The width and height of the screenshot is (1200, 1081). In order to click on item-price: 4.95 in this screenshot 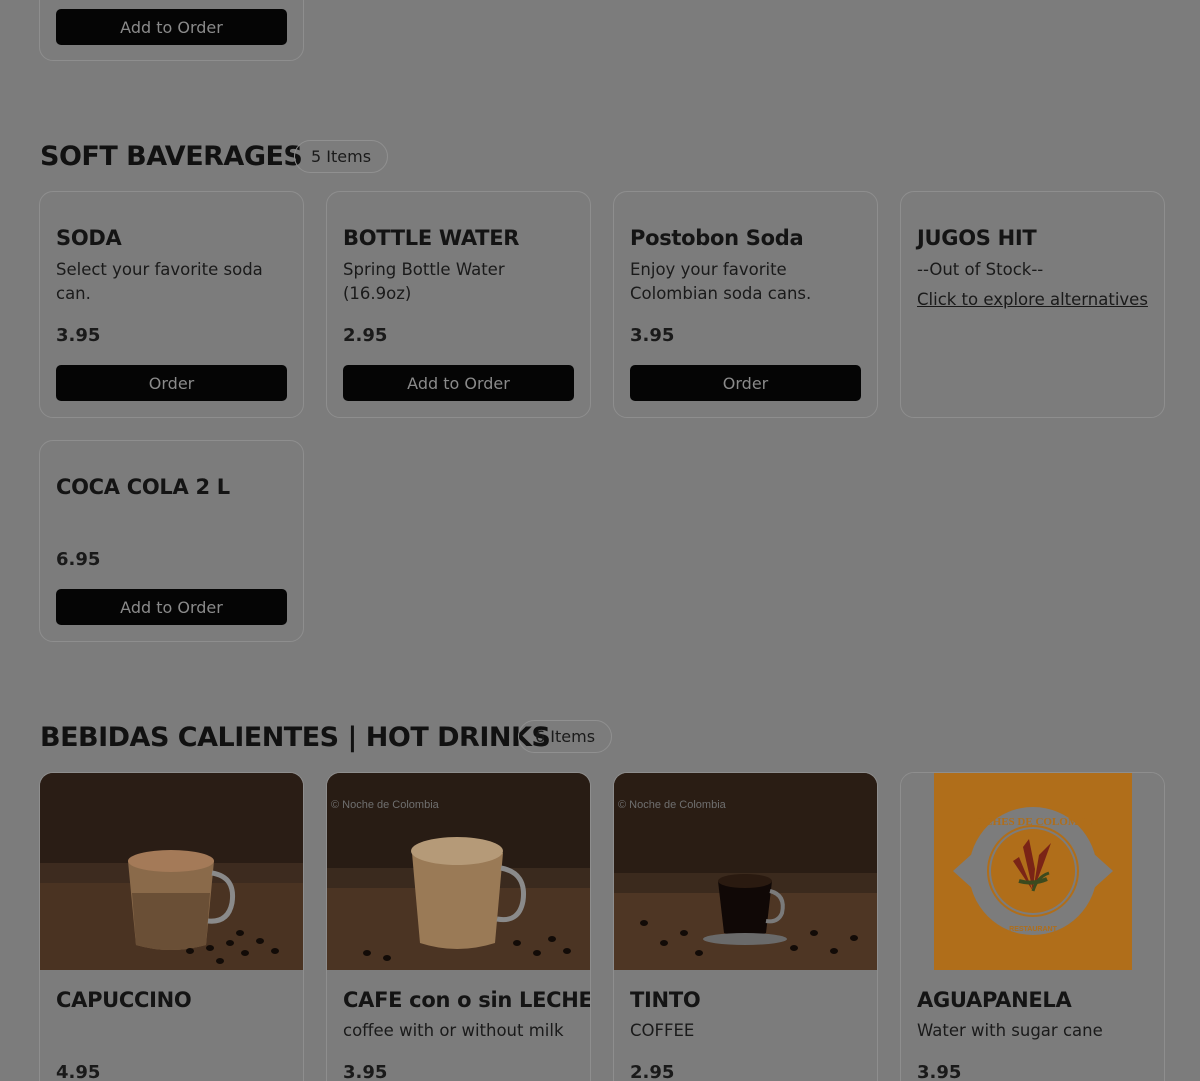, I will do `click(78, 1071)`.